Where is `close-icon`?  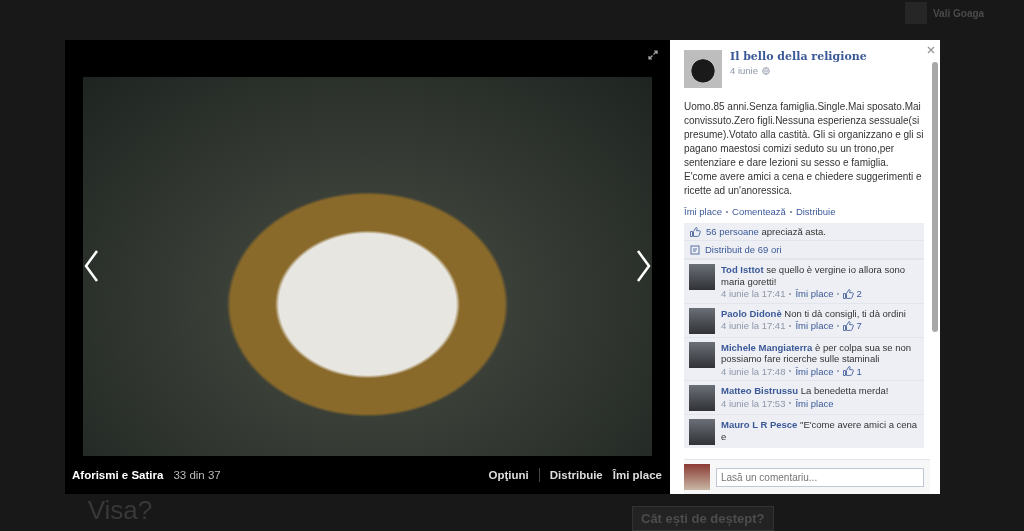
close-icon is located at coordinates (931, 50).